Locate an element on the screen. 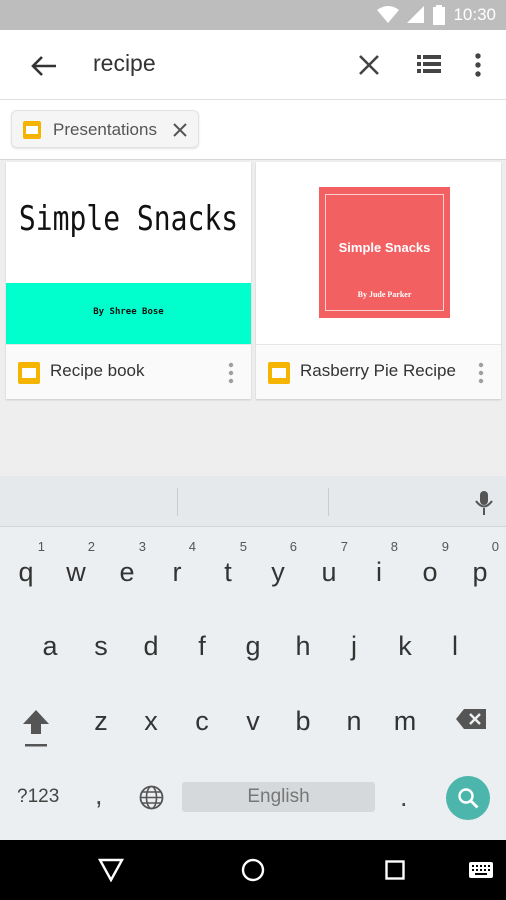 The image size is (506, 900). home-nav-icon is located at coordinates (253, 870).